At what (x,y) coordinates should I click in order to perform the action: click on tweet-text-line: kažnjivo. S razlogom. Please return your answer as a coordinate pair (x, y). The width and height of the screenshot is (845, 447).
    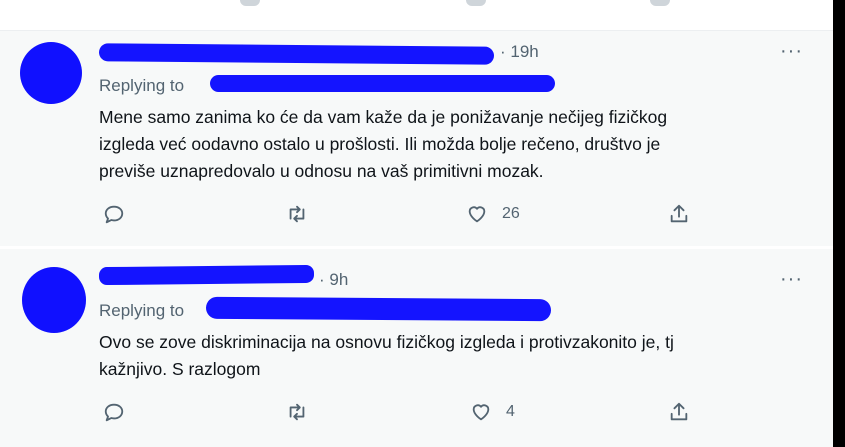
    Looking at the image, I should click on (180, 369).